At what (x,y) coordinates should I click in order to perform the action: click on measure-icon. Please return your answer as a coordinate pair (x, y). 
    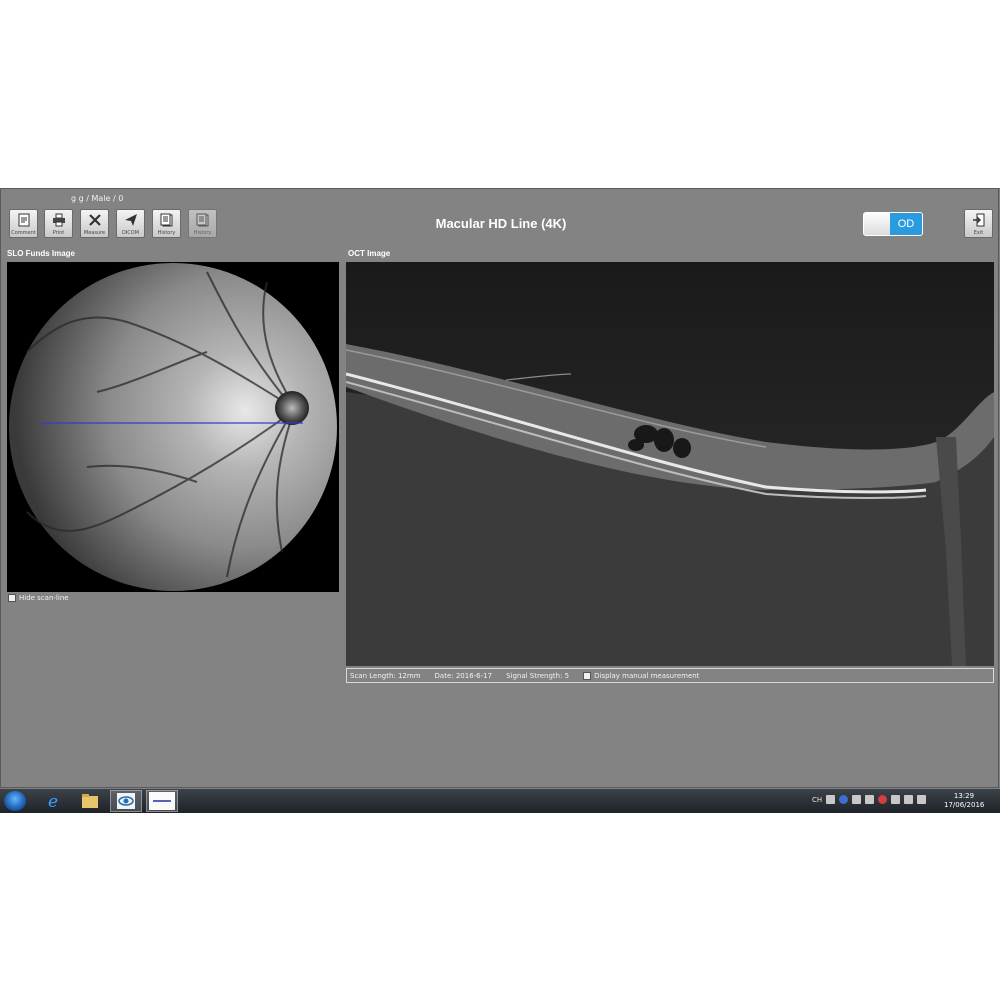
    Looking at the image, I should click on (94, 220).